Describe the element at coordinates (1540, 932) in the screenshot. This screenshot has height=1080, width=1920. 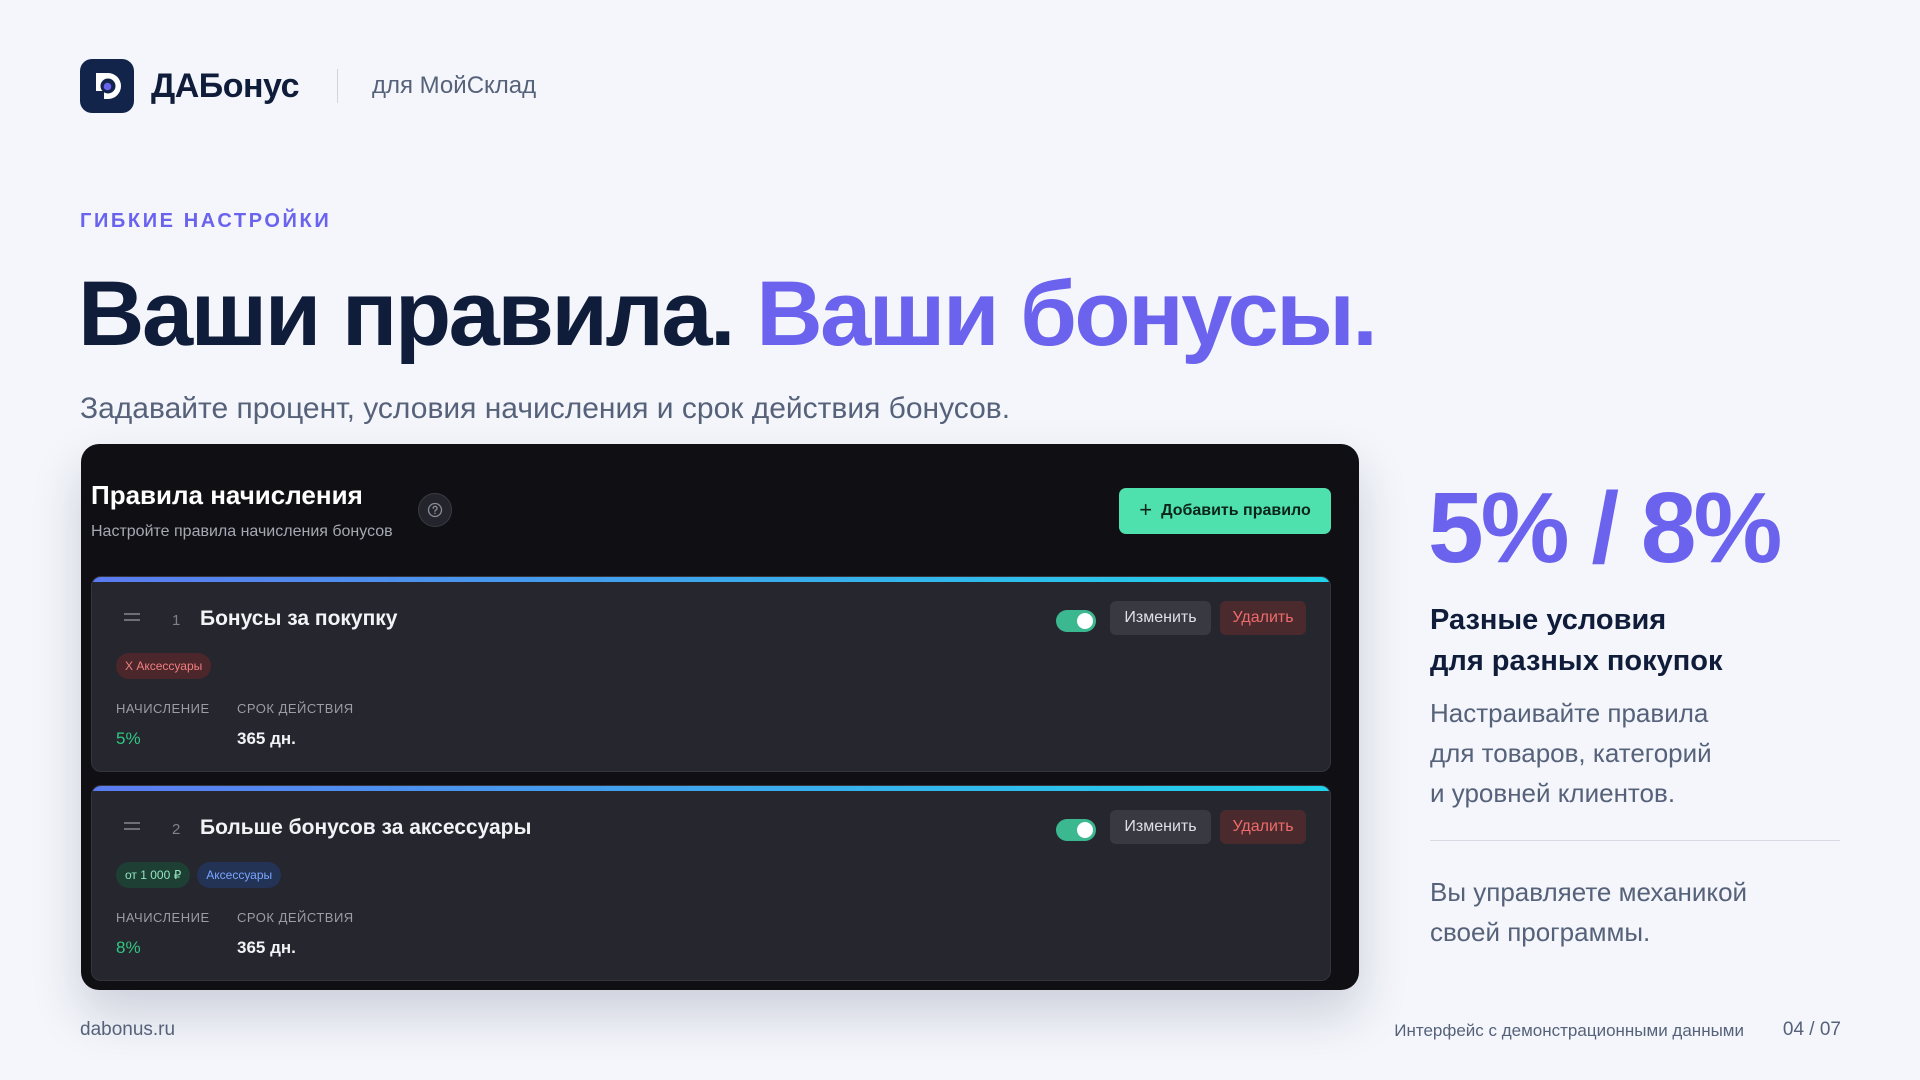
I see `side-note-line: своей программы.` at that location.